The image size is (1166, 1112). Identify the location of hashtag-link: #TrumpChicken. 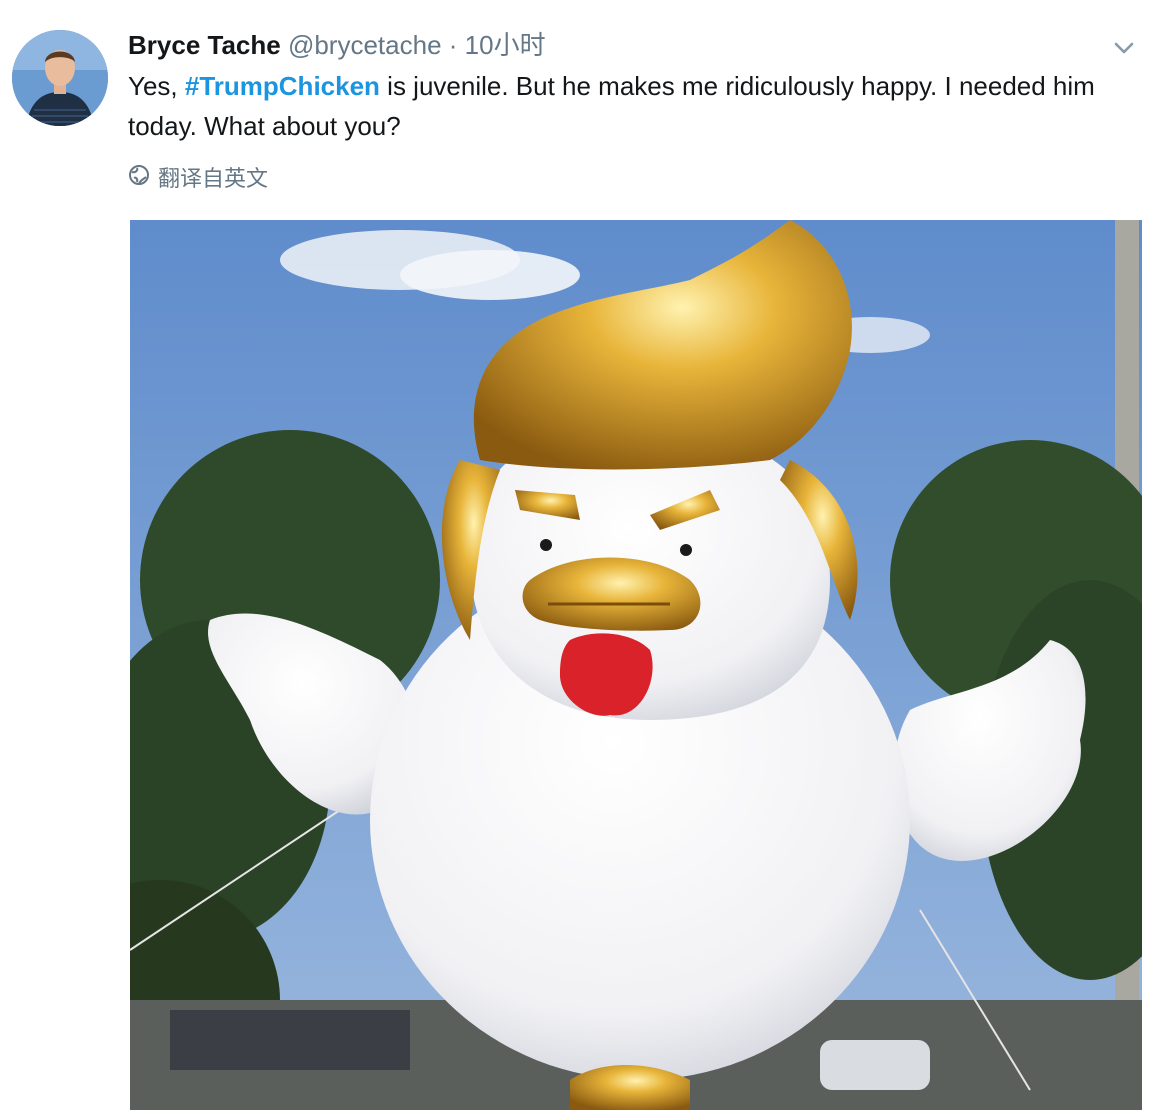
(282, 86).